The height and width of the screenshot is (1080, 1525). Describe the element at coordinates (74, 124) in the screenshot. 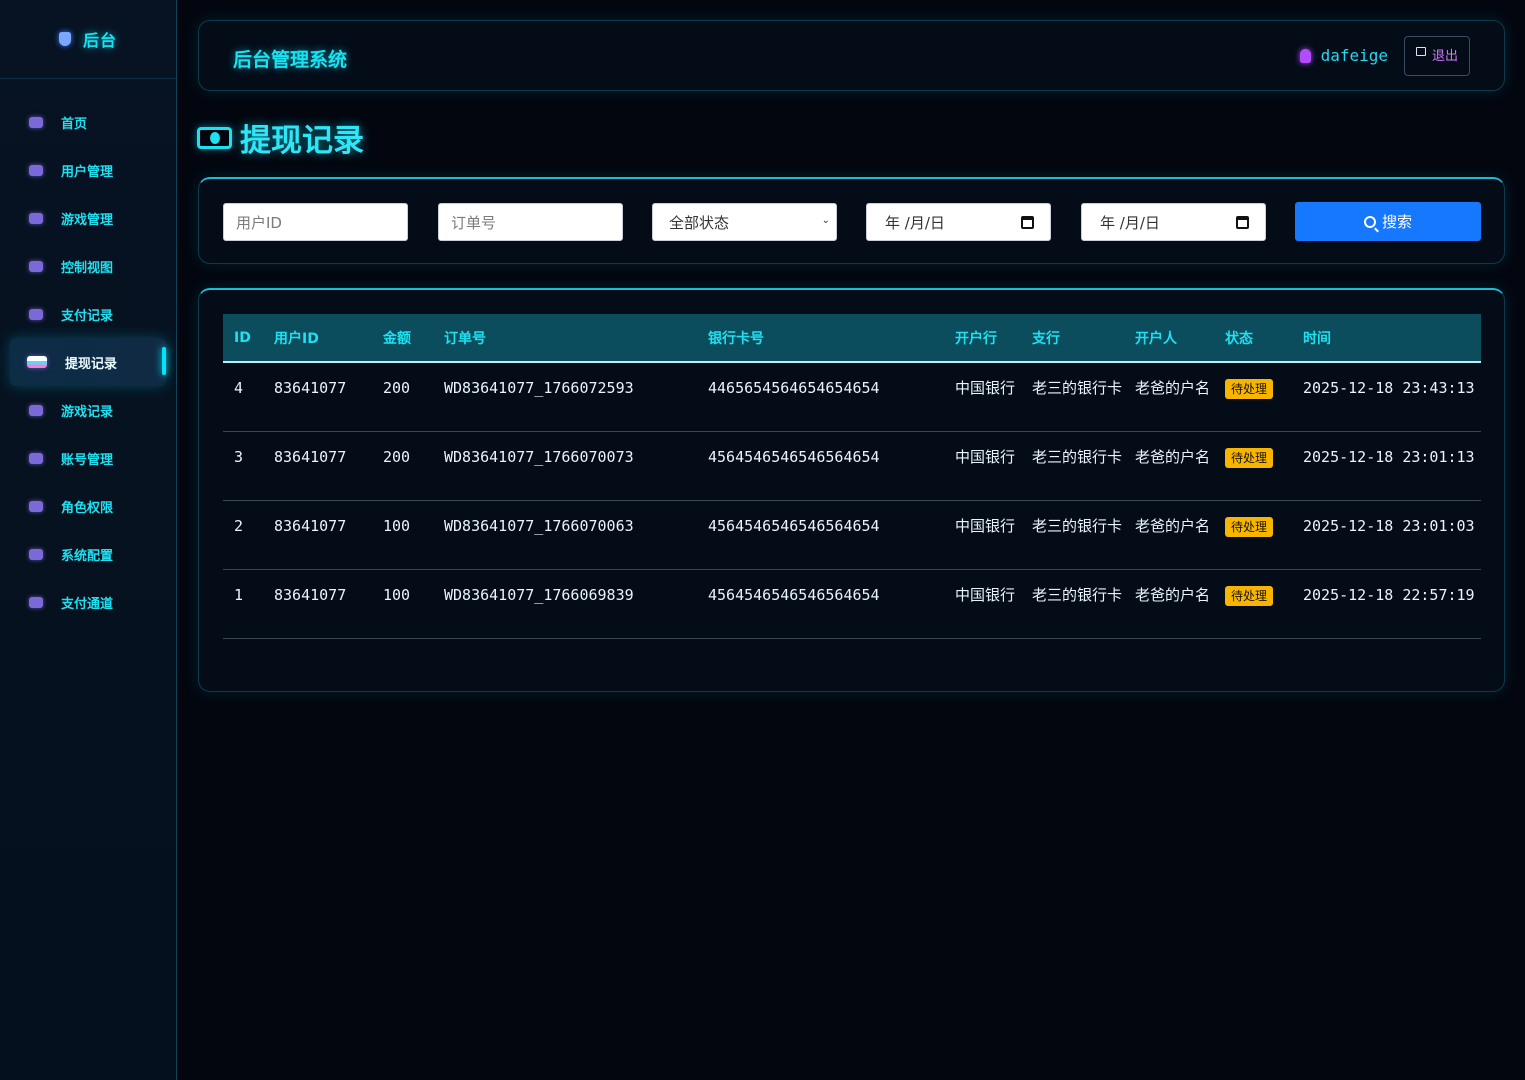

I see `sidebar-item-label: 首页` at that location.